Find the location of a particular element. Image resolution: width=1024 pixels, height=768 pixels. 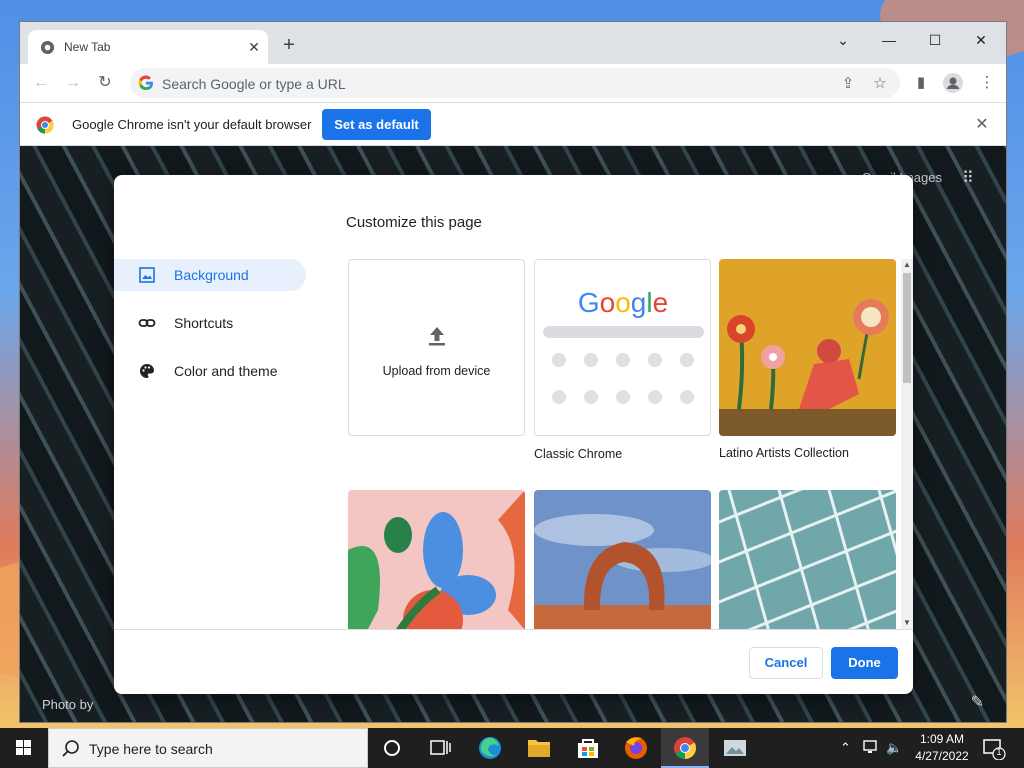

upload-icon is located at coordinates (437, 336).